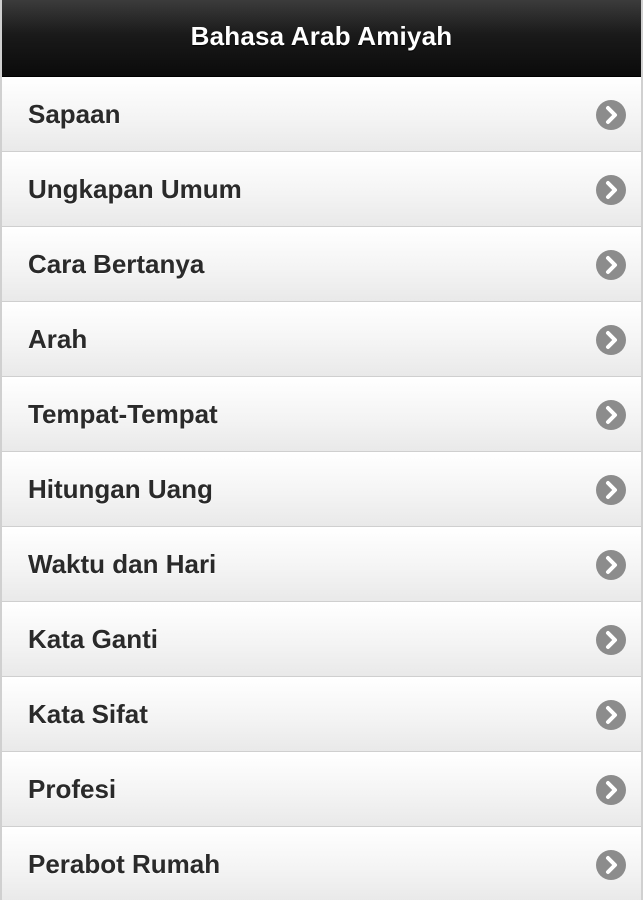 The height and width of the screenshot is (900, 643). What do you see at coordinates (93, 639) in the screenshot?
I see `list-item-label: Kata Ganti` at bounding box center [93, 639].